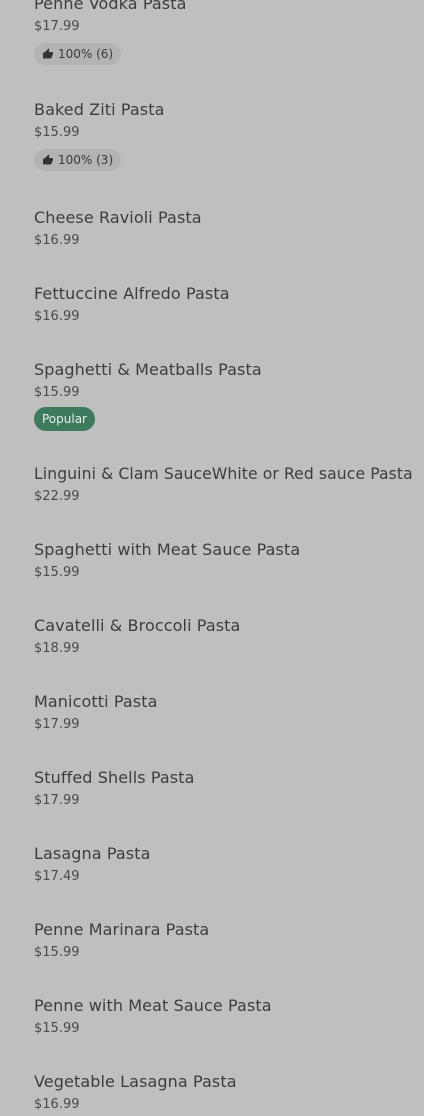 This screenshot has width=424, height=1116. I want to click on rating-chip: 100% (3), so click(78, 160).